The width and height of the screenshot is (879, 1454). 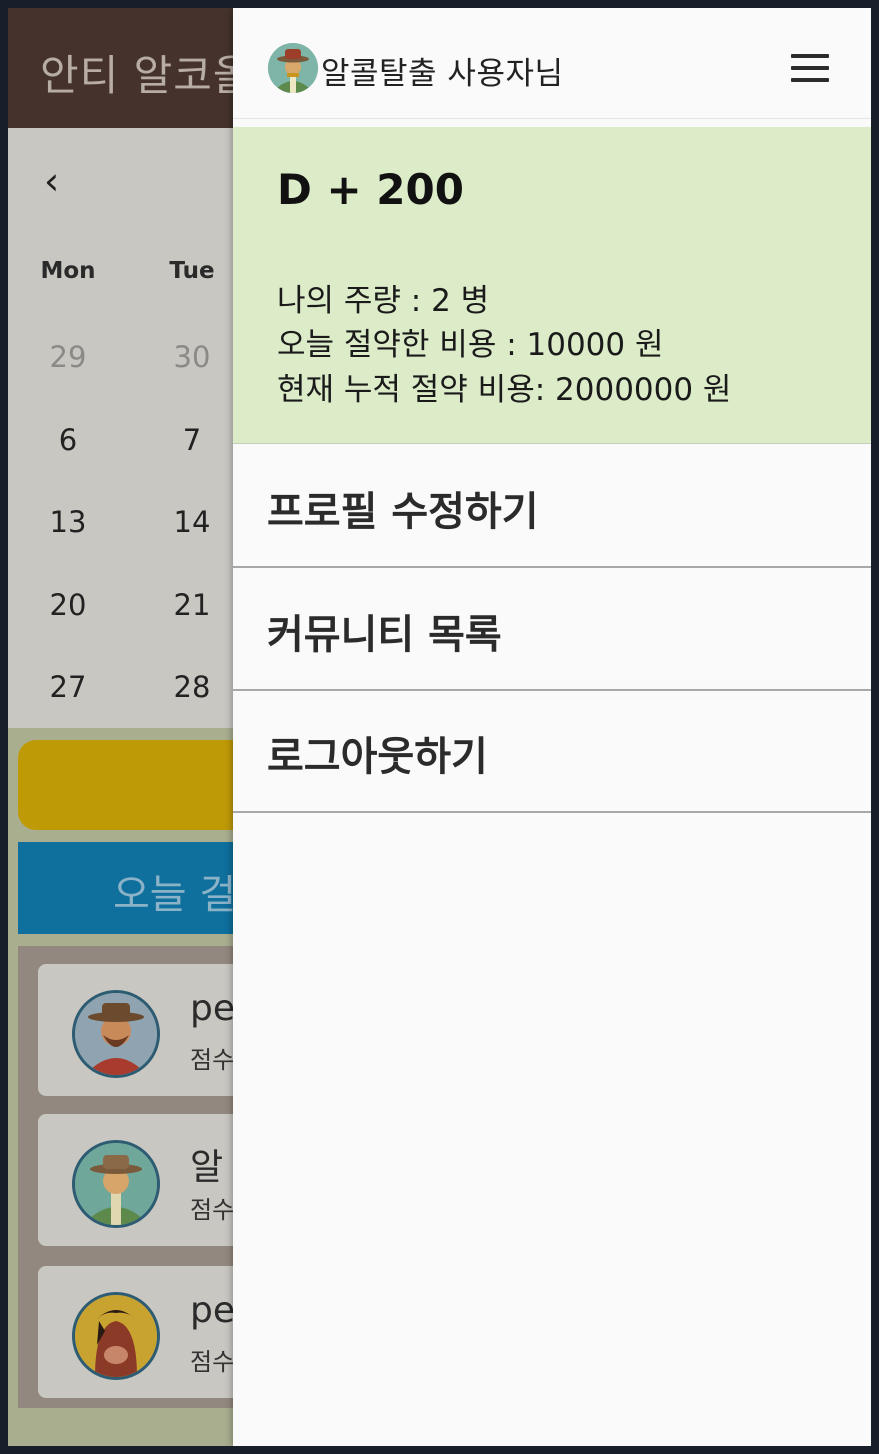 What do you see at coordinates (370, 189) in the screenshot?
I see `dday-counter: D + 200` at bounding box center [370, 189].